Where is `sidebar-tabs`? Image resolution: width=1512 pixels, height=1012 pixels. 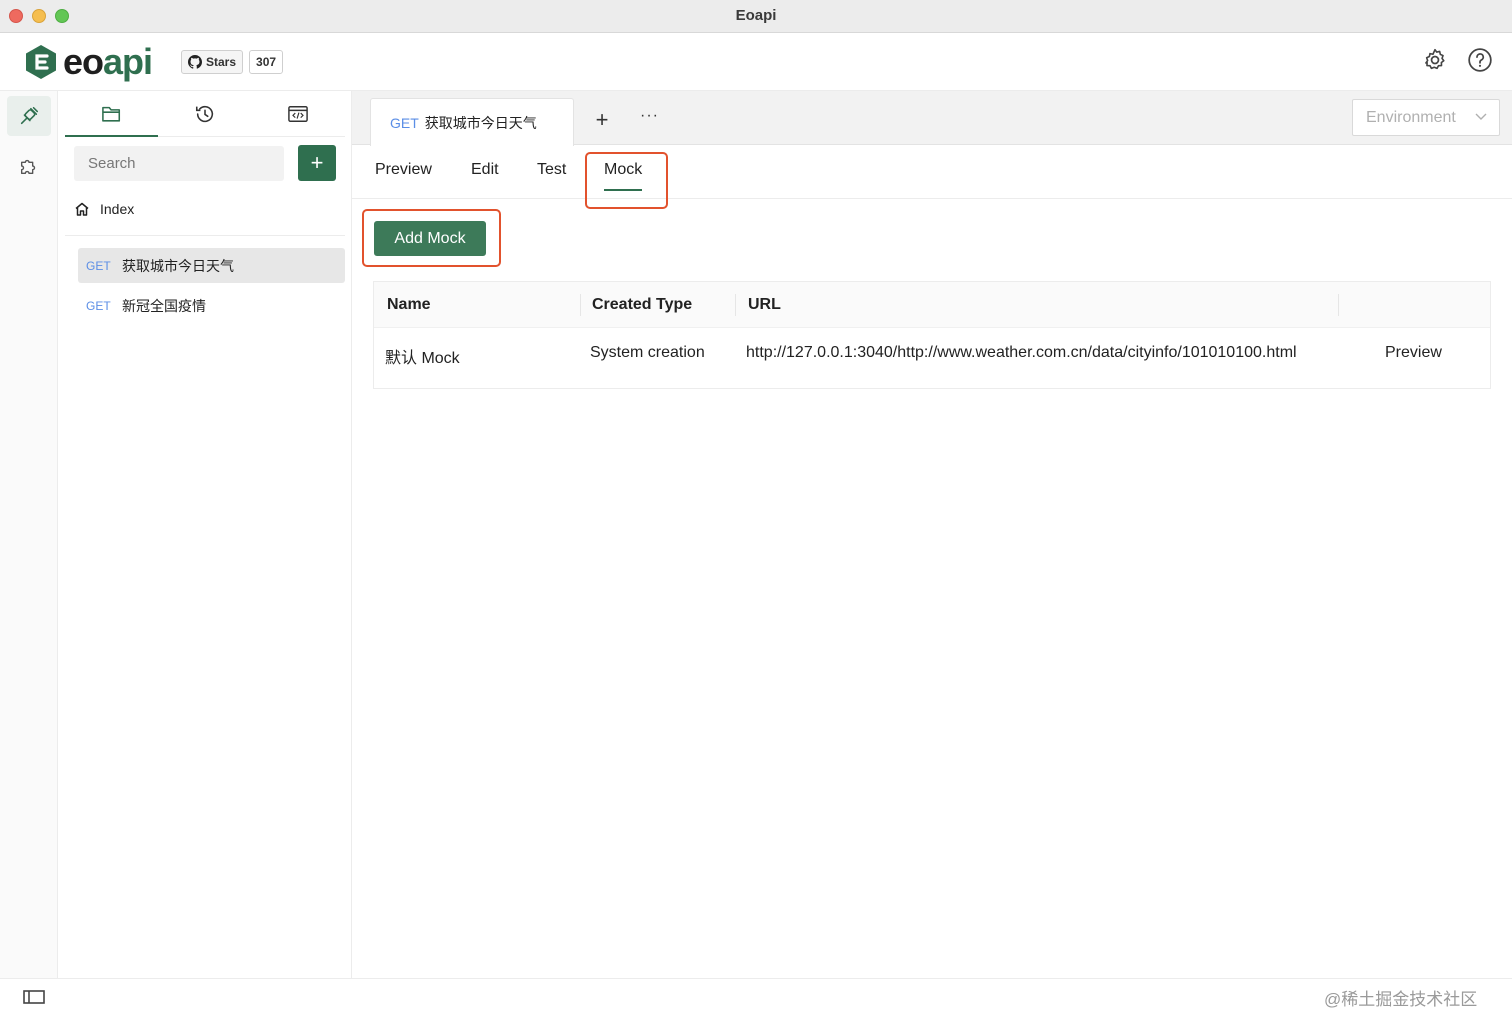 sidebar-tabs is located at coordinates (205, 114).